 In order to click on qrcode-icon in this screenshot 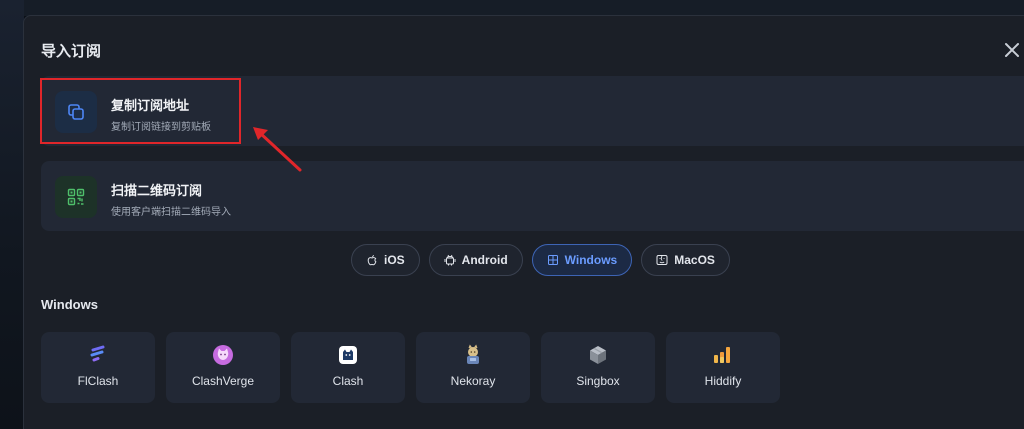, I will do `click(76, 197)`.